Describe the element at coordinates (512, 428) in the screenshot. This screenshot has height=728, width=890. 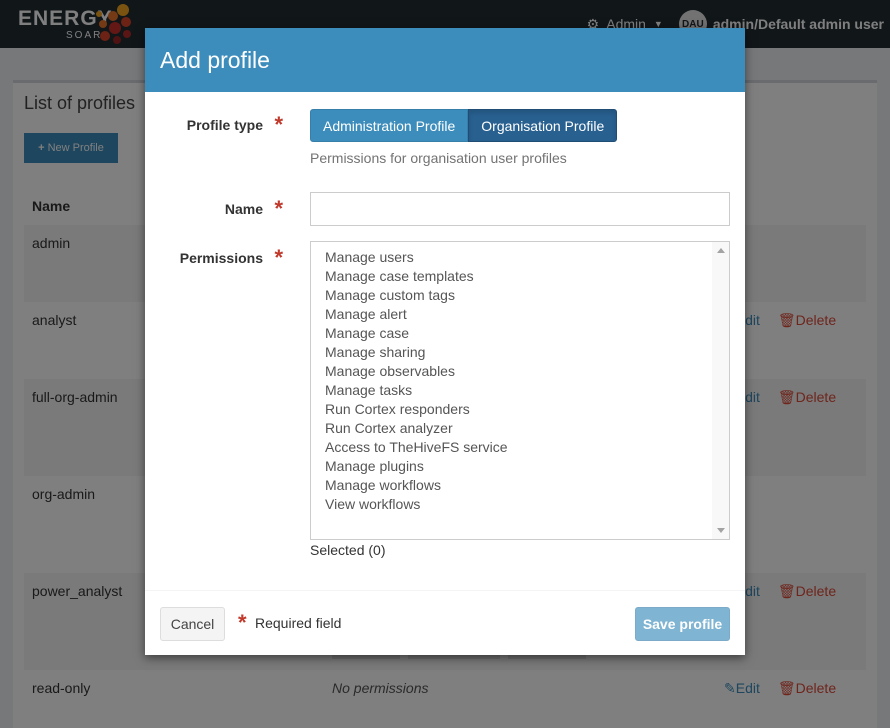
I see `permission-option: Run Cortex analyzer` at that location.